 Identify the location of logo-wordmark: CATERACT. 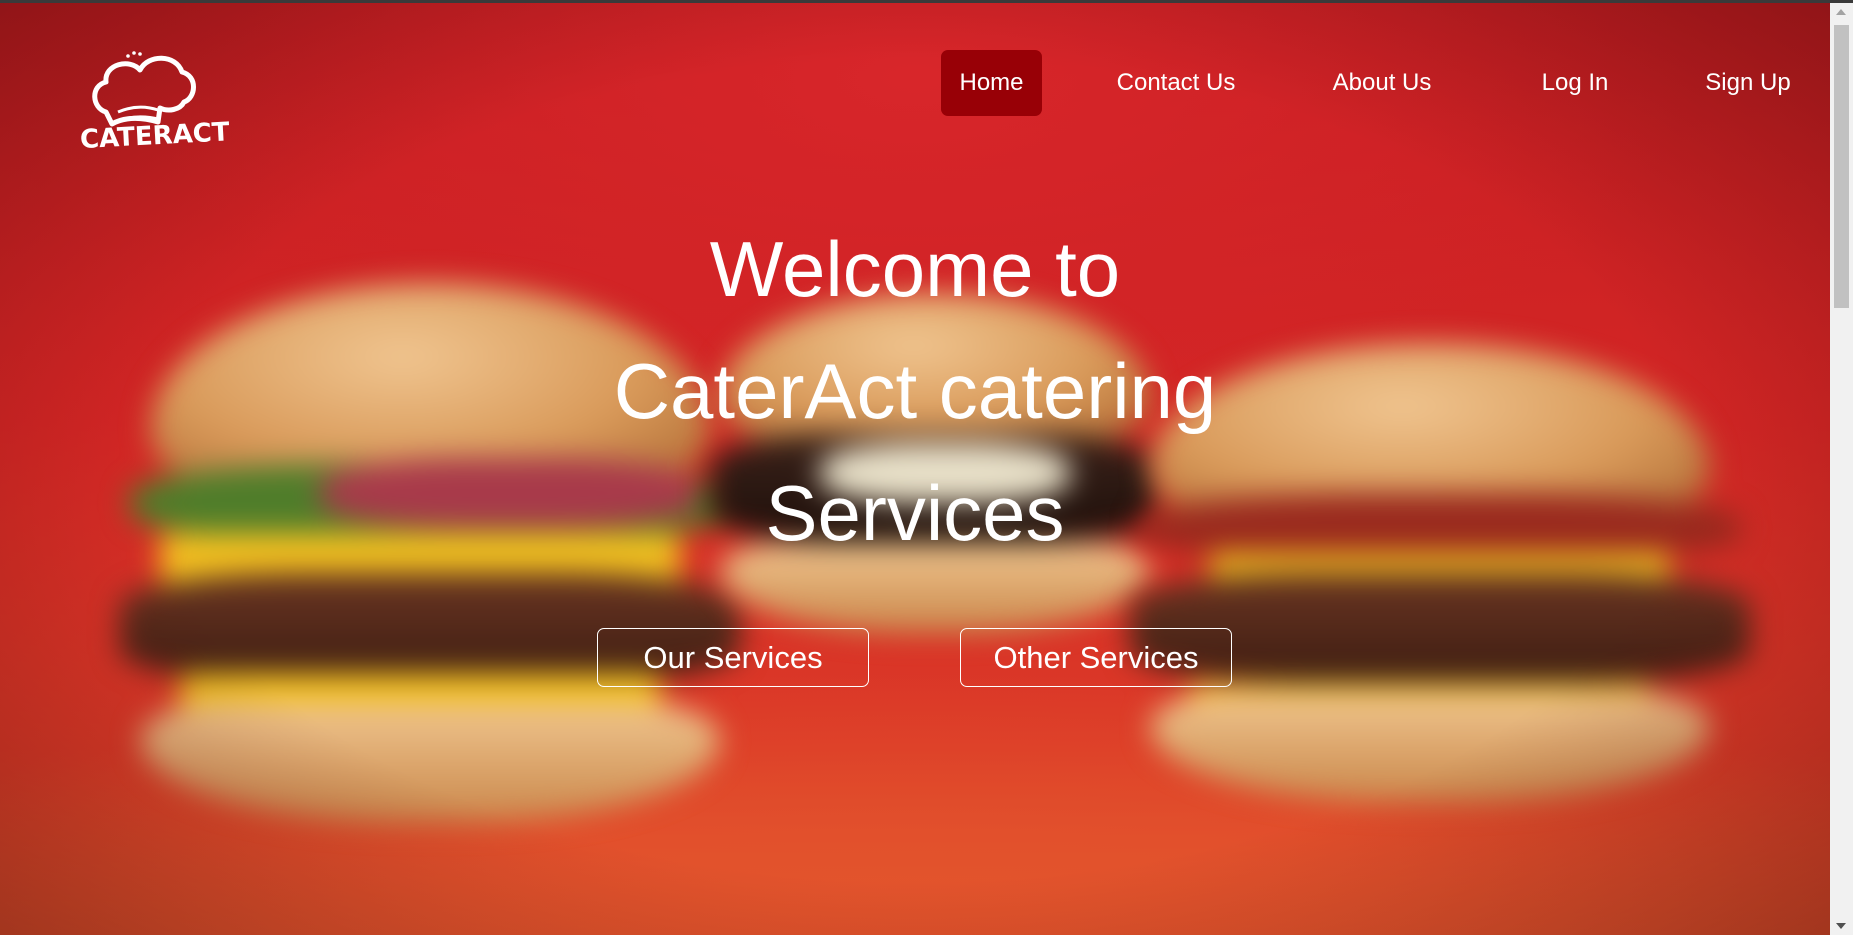
(155, 136).